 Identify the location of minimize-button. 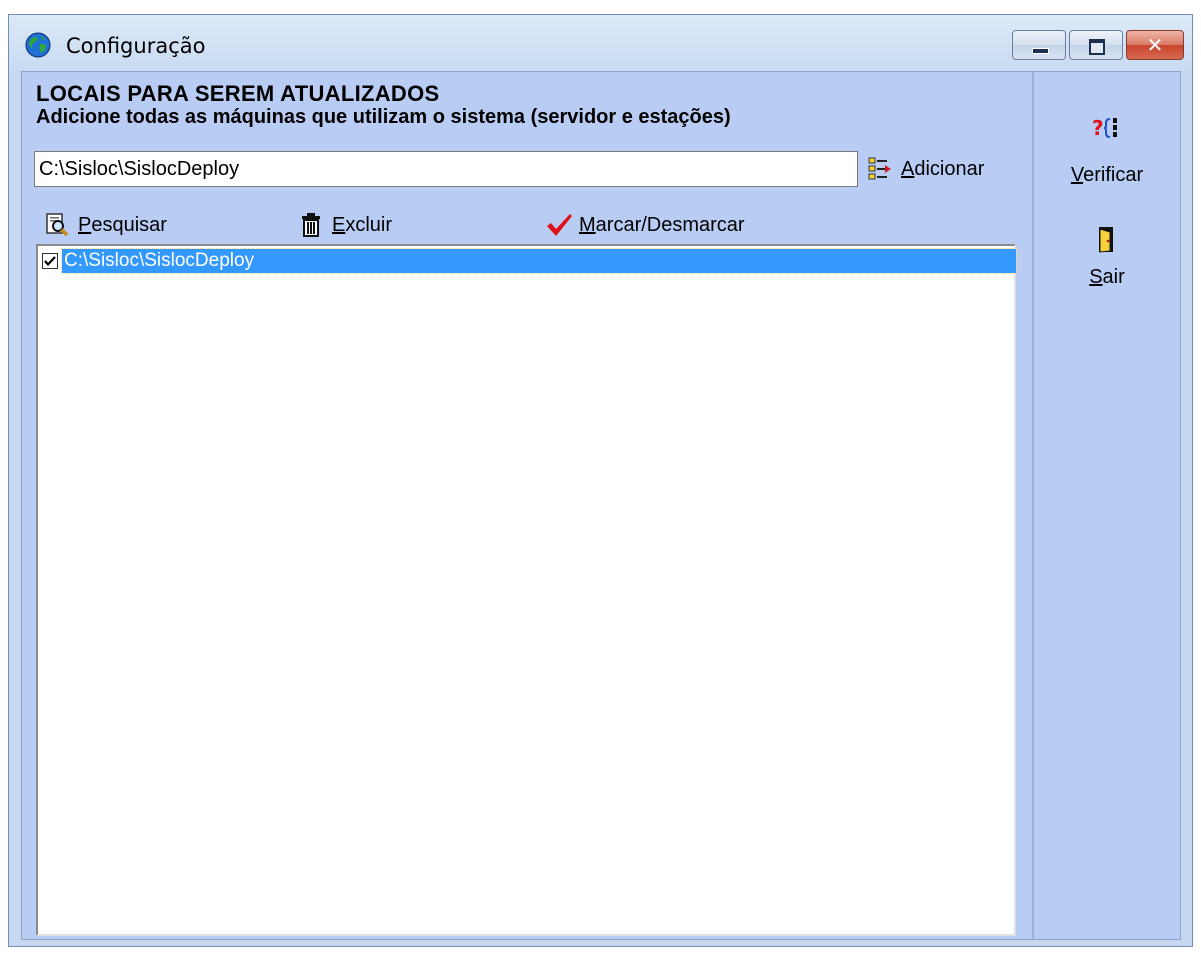
(1039, 45).